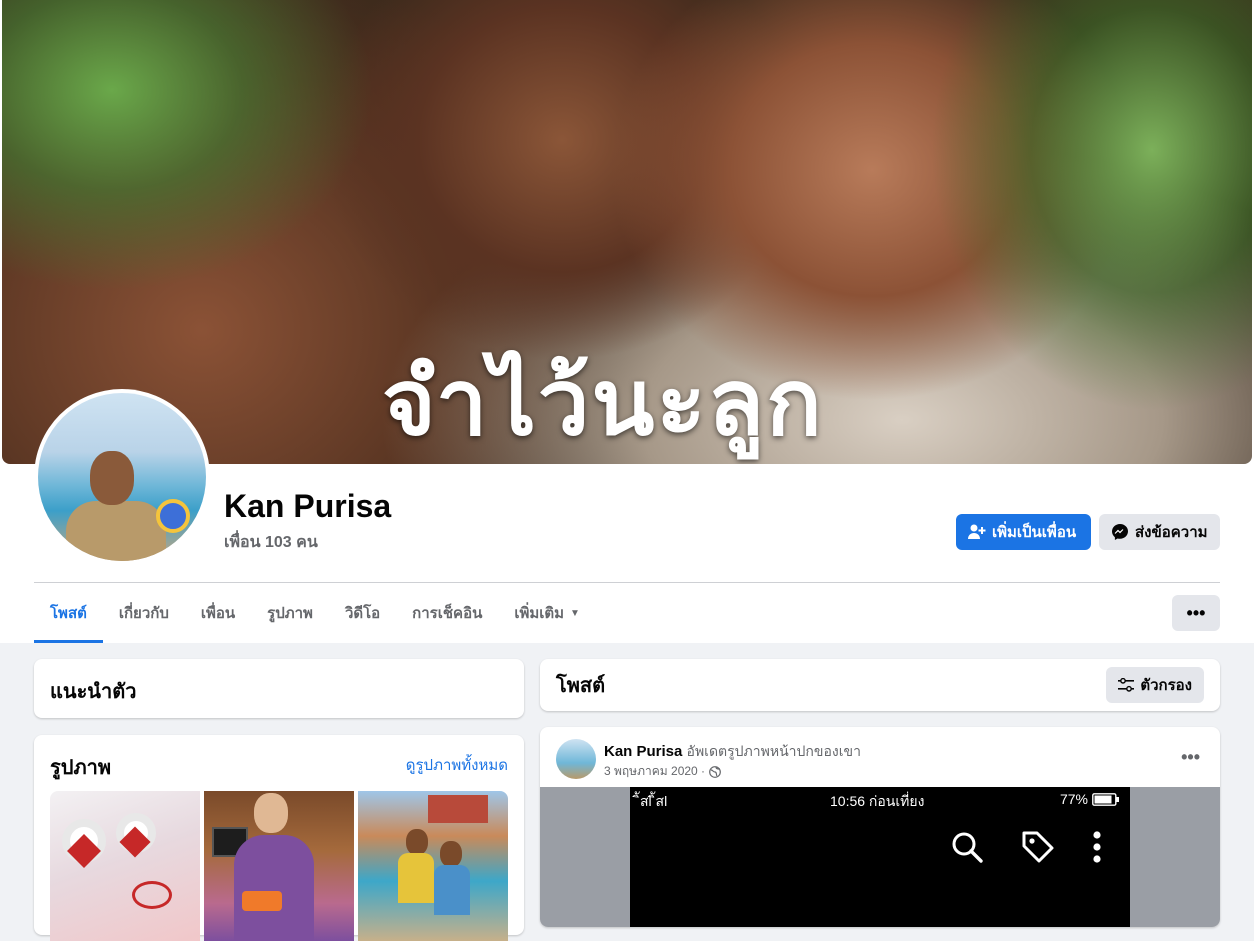 Image resolution: width=1254 pixels, height=941 pixels. What do you see at coordinates (362, 613) in the screenshot?
I see `tab-videos: วิดีโอ` at bounding box center [362, 613].